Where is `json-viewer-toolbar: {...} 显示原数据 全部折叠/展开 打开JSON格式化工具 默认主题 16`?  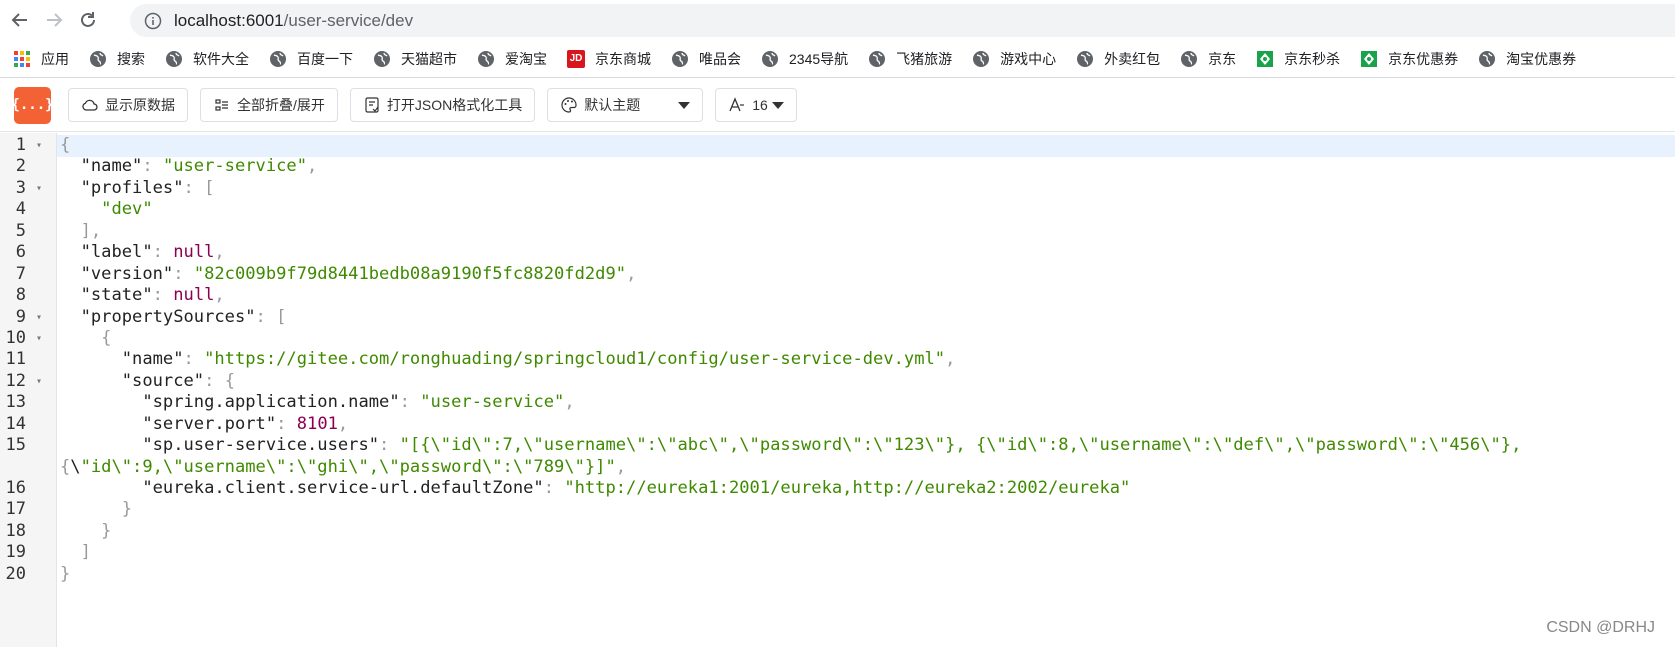 json-viewer-toolbar: {...} 显示原数据 全部折叠/展开 打开JSON格式化工具 默认主题 16 is located at coordinates (837, 105).